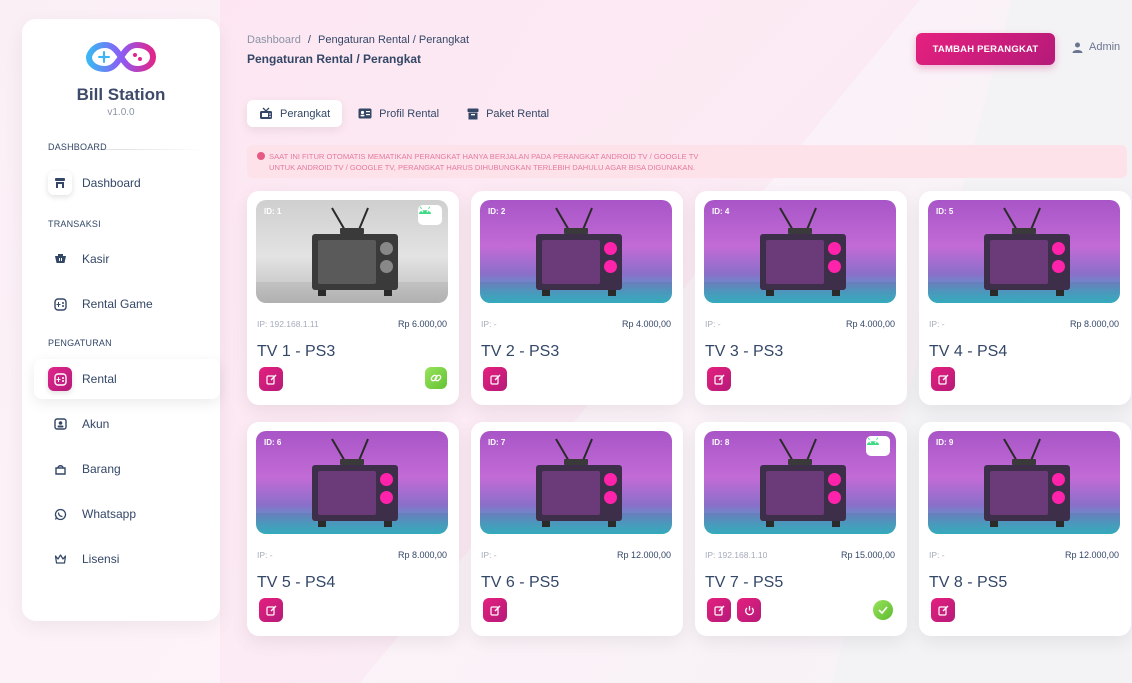 This screenshot has height=683, width=1132. What do you see at coordinates (721, 442) in the screenshot?
I see `device-id: ID: 8` at bounding box center [721, 442].